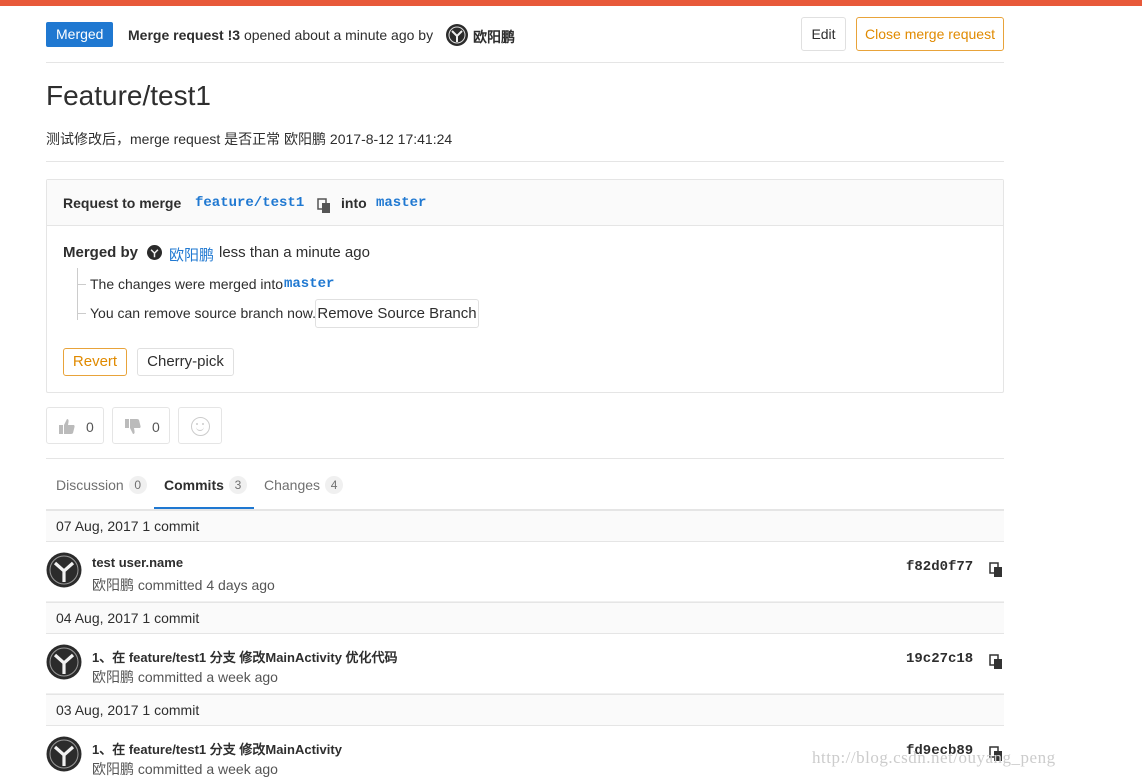 The image size is (1142, 777). I want to click on watermark: http://blog.csdn.net/ouyang_peng, so click(934, 757).